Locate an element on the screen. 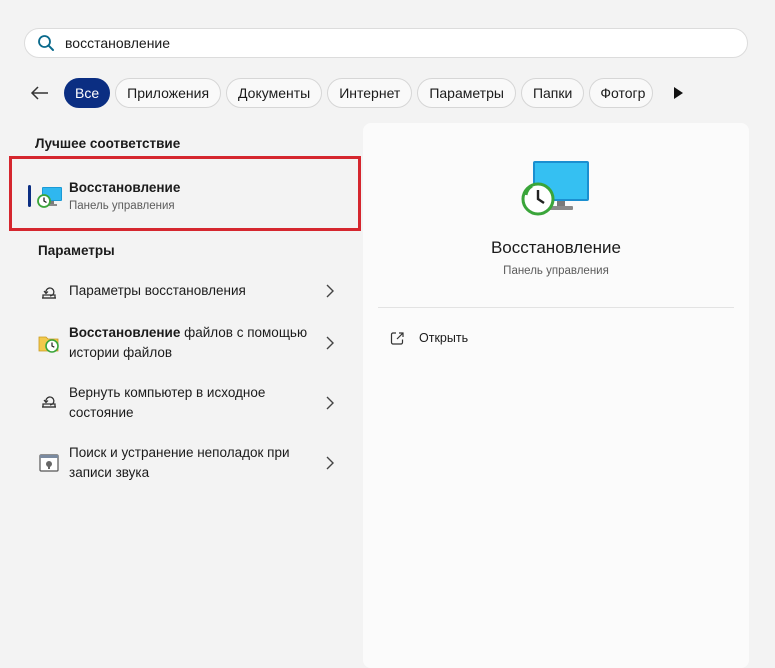 The height and width of the screenshot is (668, 775). filter-chip-settings: Параметры is located at coordinates (466, 93).